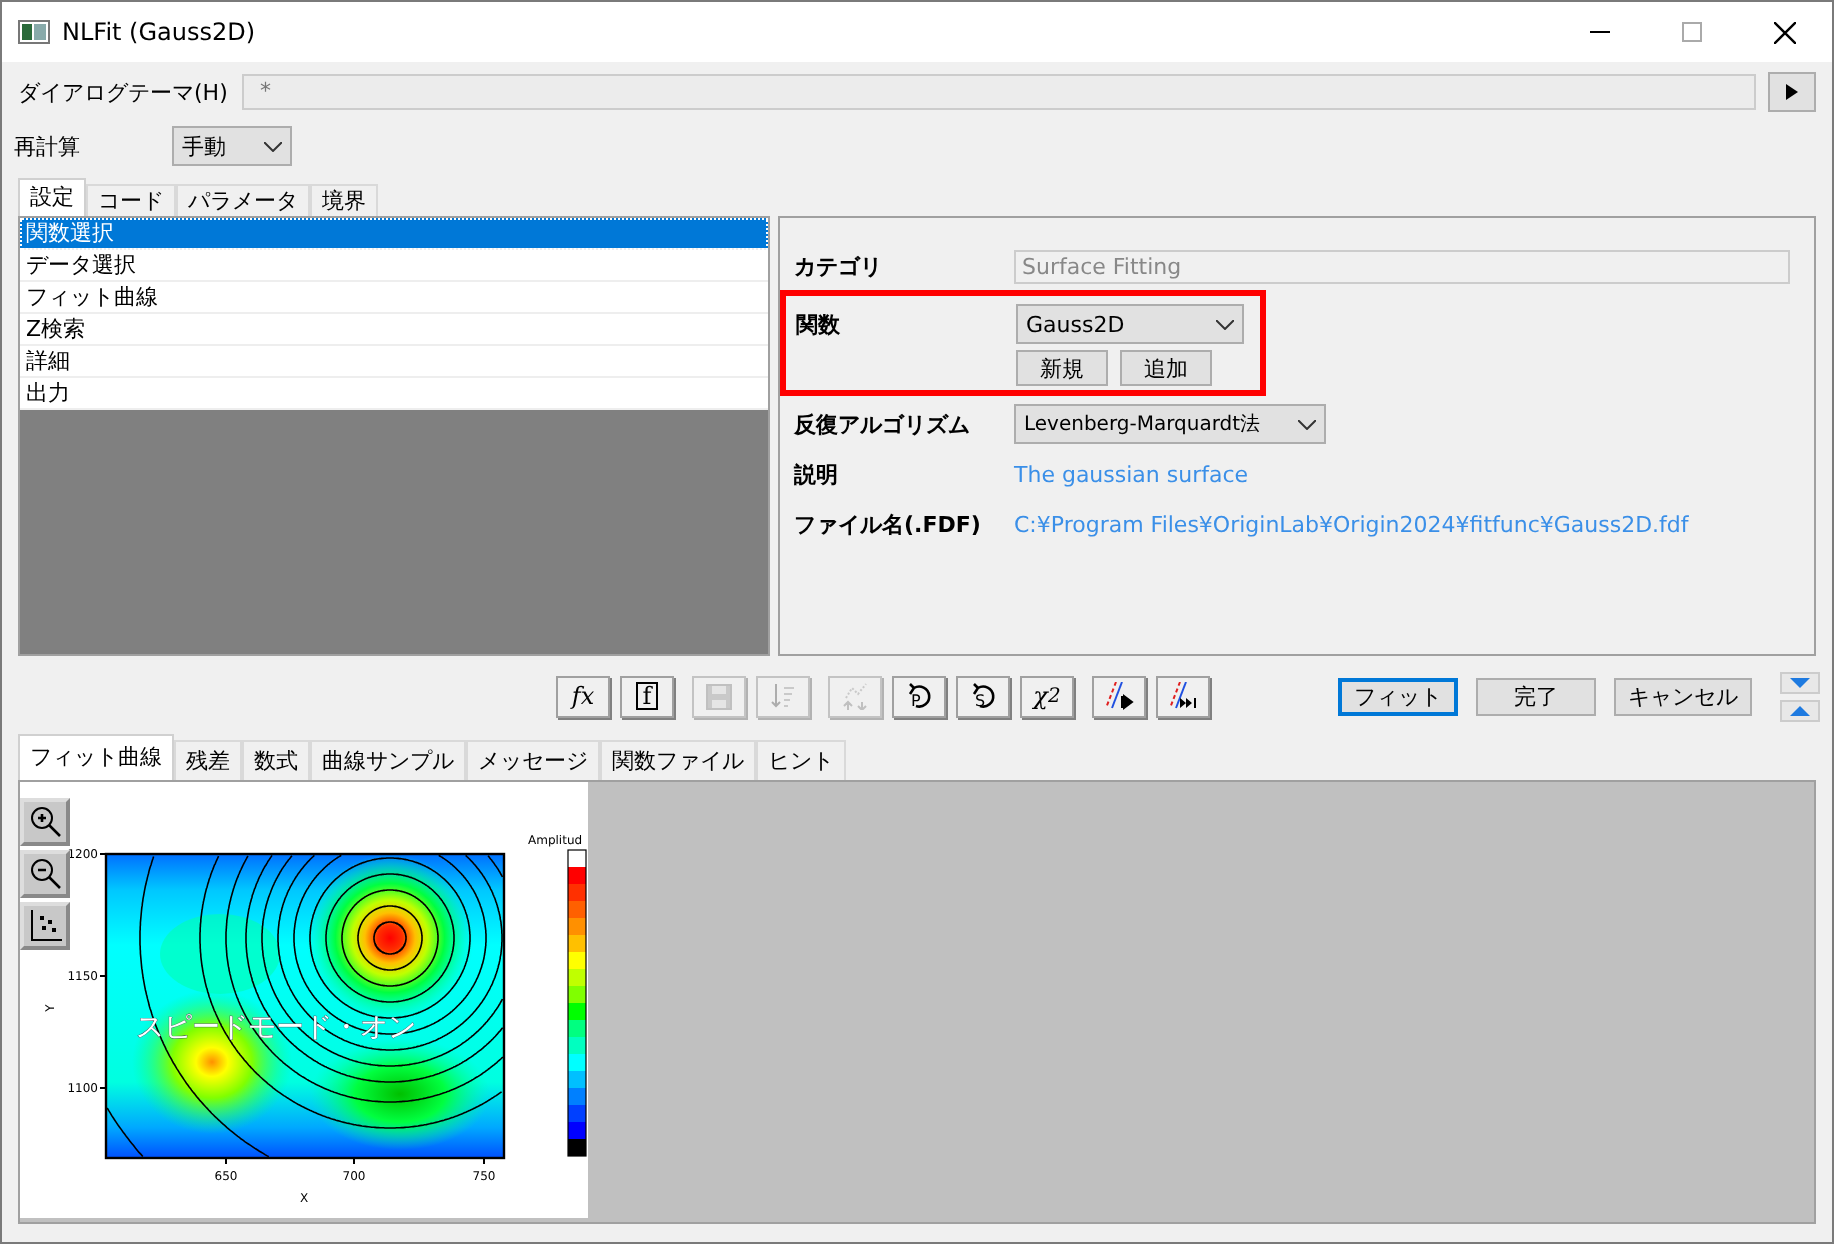  I want to click on rescale-button, so click(45, 926).